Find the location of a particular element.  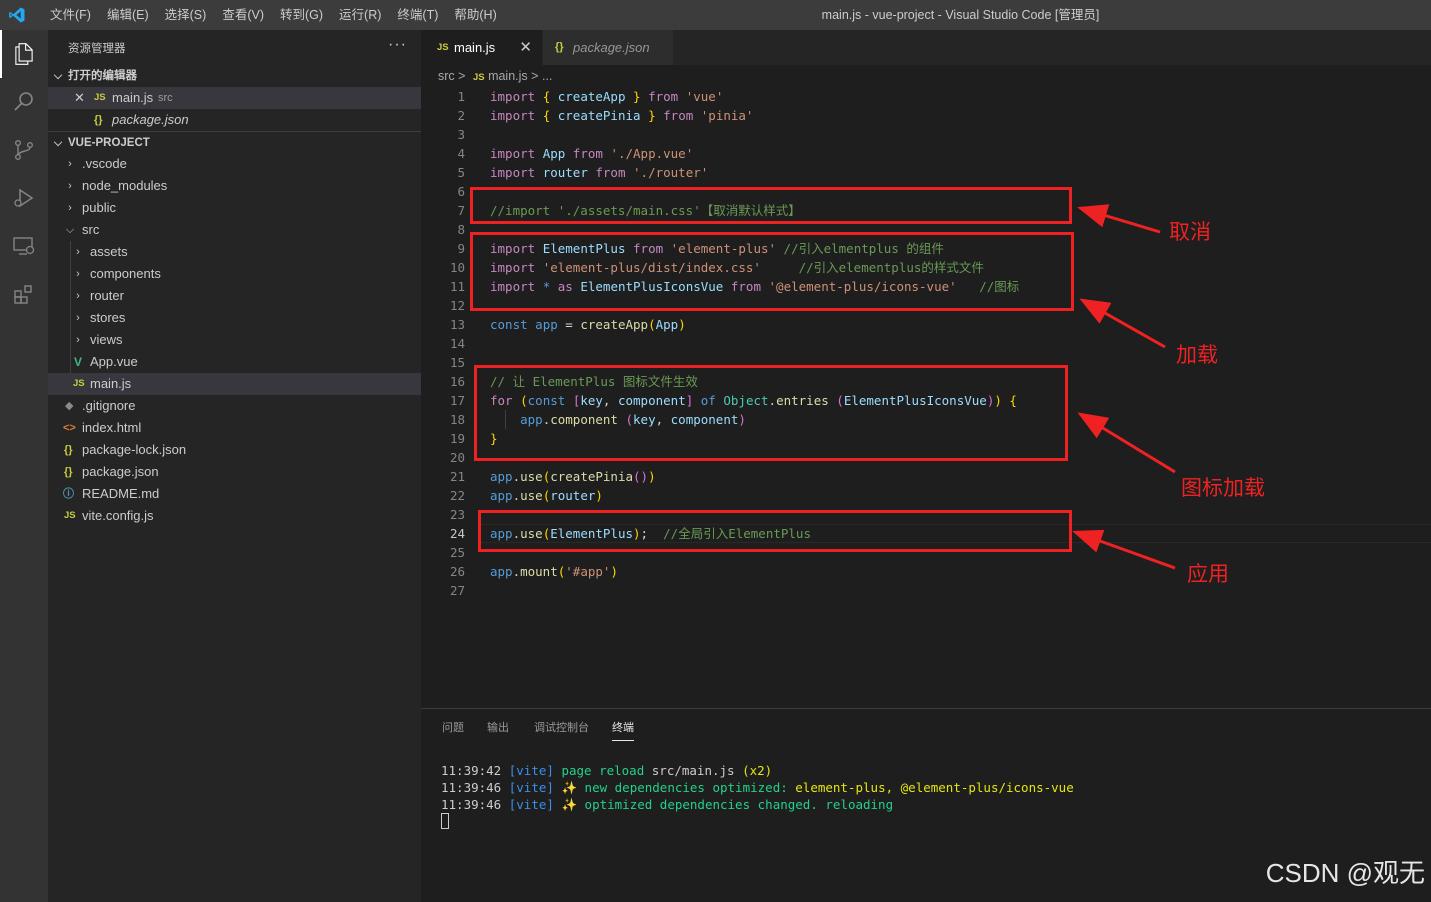

line-number: 10 is located at coordinates (457, 267).